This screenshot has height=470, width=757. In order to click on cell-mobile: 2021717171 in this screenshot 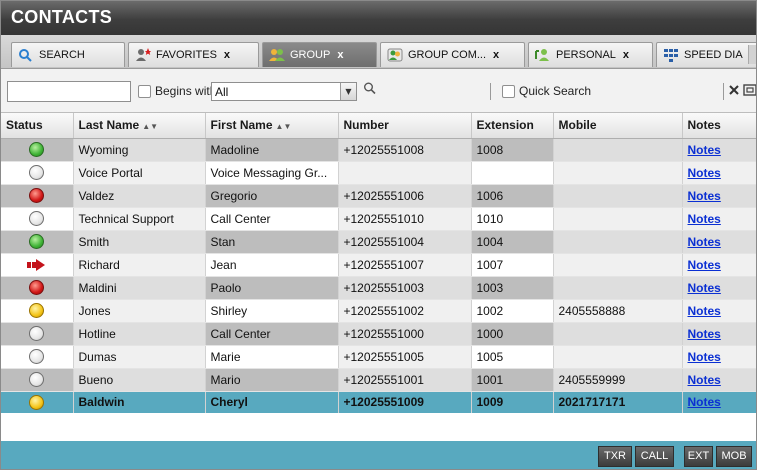, I will do `click(618, 402)`.